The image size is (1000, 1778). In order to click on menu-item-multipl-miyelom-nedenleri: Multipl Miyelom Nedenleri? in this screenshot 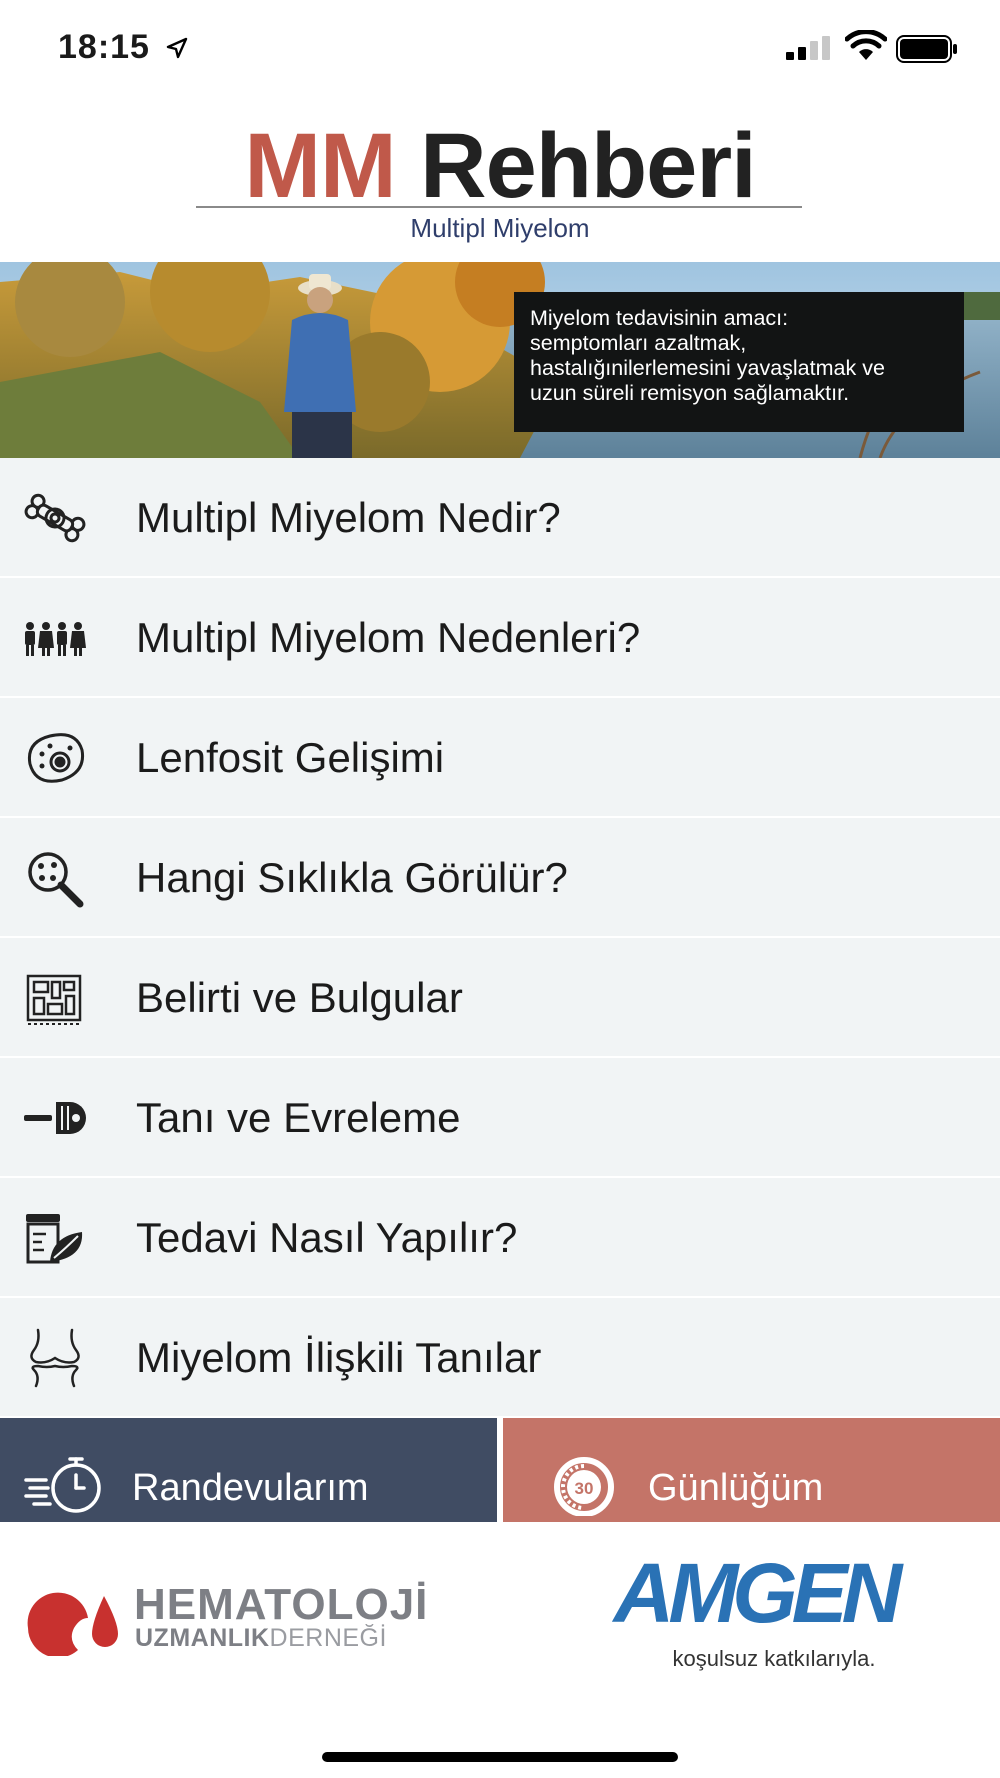, I will do `click(500, 638)`.